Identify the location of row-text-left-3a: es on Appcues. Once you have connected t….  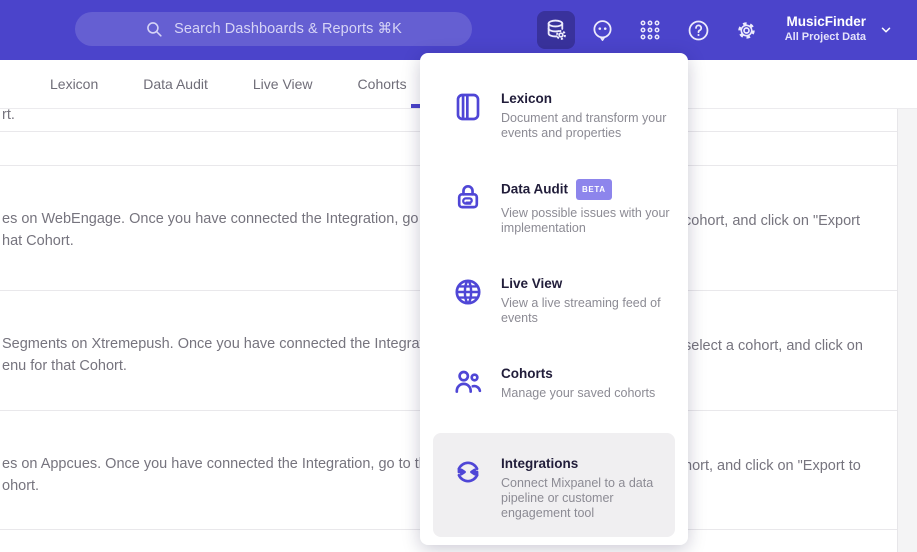
(226, 464).